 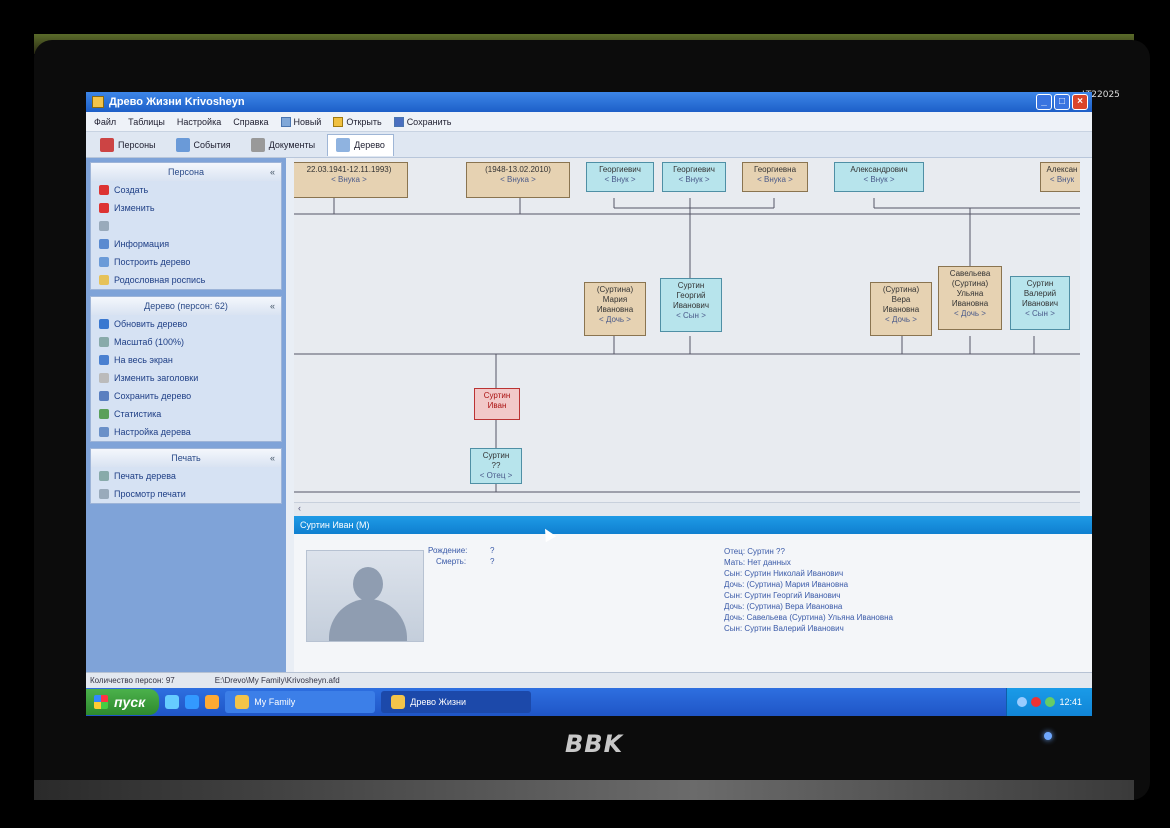 What do you see at coordinates (1060, 177) in the screenshot?
I see `tree-node: Алексан < Внук` at bounding box center [1060, 177].